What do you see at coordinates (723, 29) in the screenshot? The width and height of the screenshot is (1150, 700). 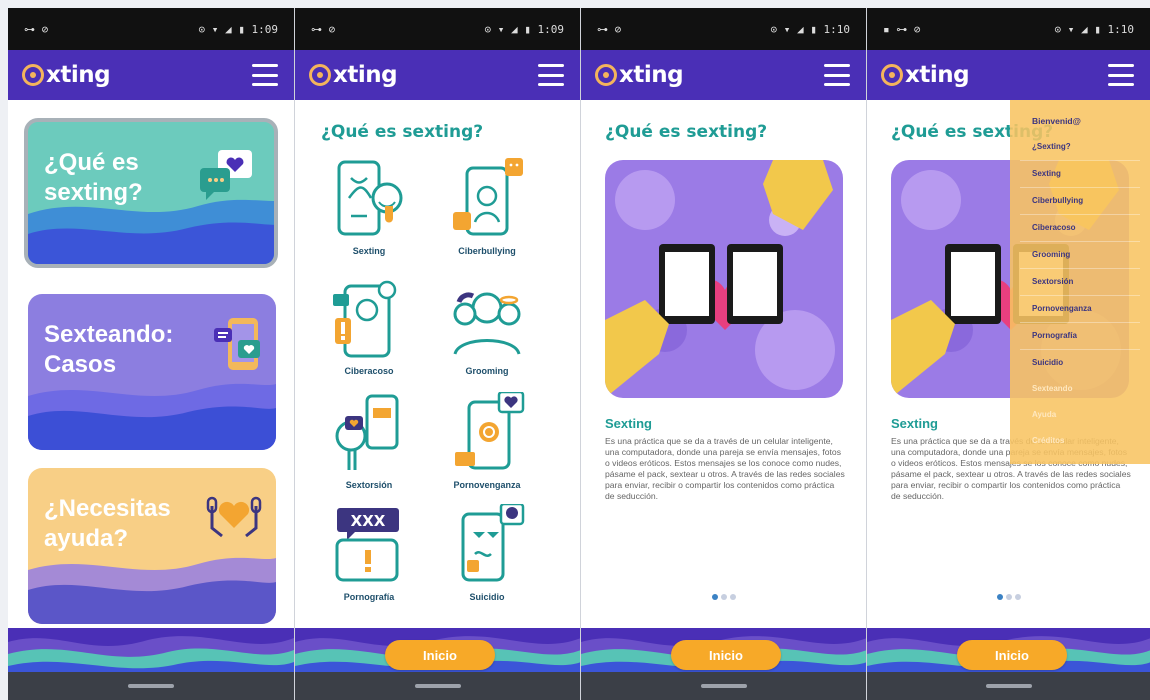 I see `status-bar: ⊶ ⊘ ⊙ ▾ ◢ ▮ 1:10` at bounding box center [723, 29].